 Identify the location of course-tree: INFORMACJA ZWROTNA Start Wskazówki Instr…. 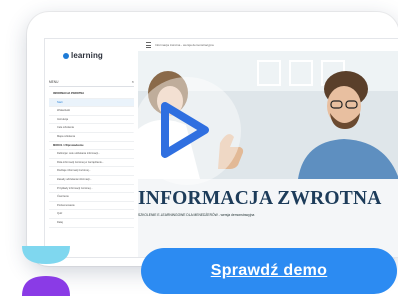
(91, 159).